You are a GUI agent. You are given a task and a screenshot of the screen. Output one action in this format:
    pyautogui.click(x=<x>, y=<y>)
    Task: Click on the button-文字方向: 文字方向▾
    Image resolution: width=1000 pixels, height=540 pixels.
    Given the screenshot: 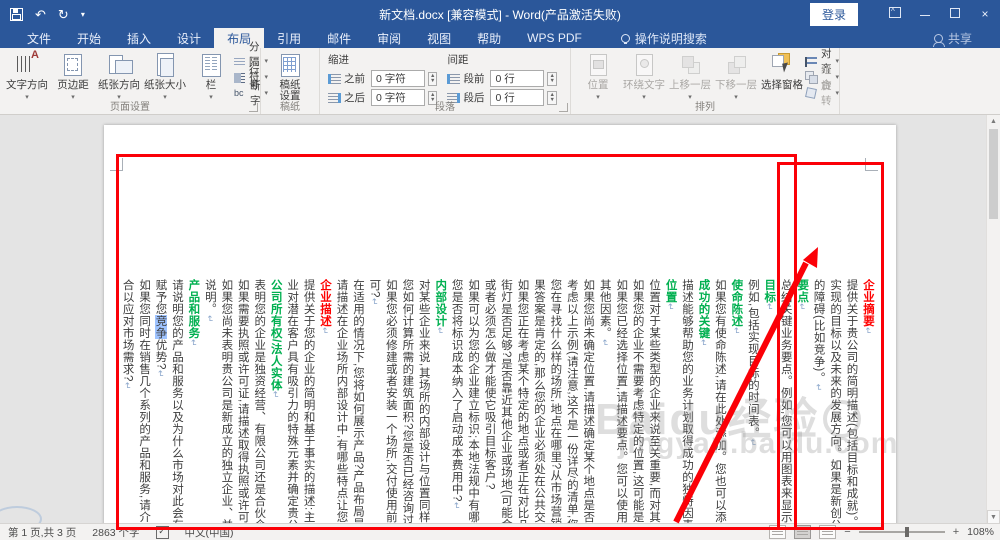 What is the action you would take?
    pyautogui.click(x=27, y=76)
    